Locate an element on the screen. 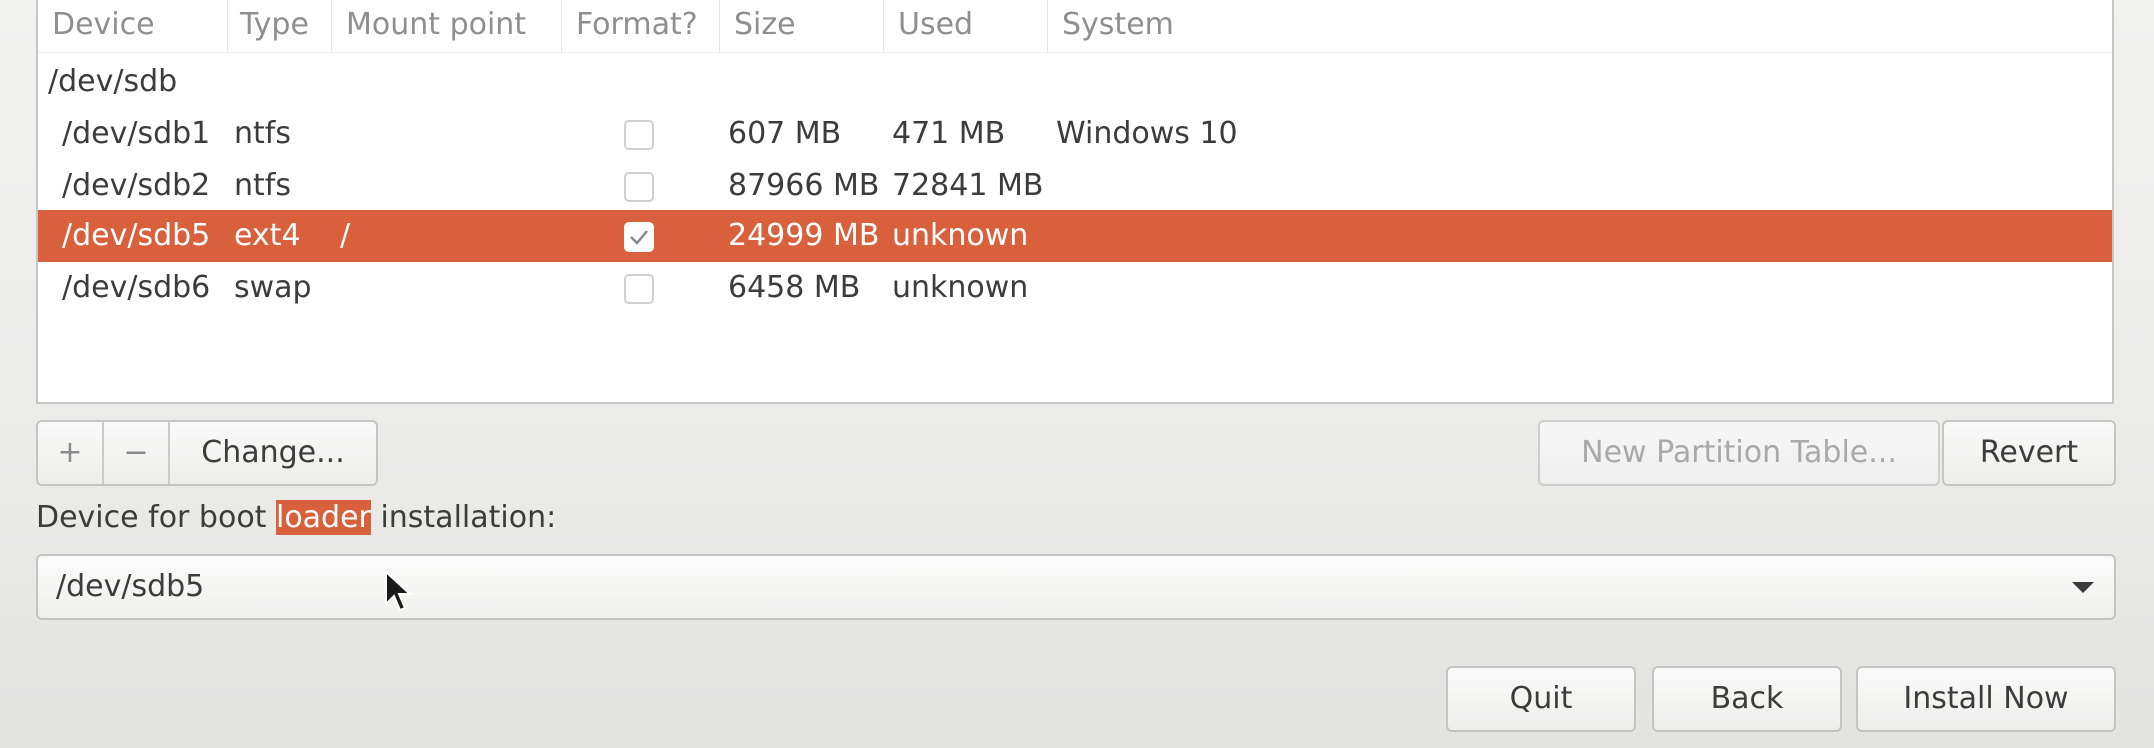  column-header-mount-point: Mount point is located at coordinates (447, 26).